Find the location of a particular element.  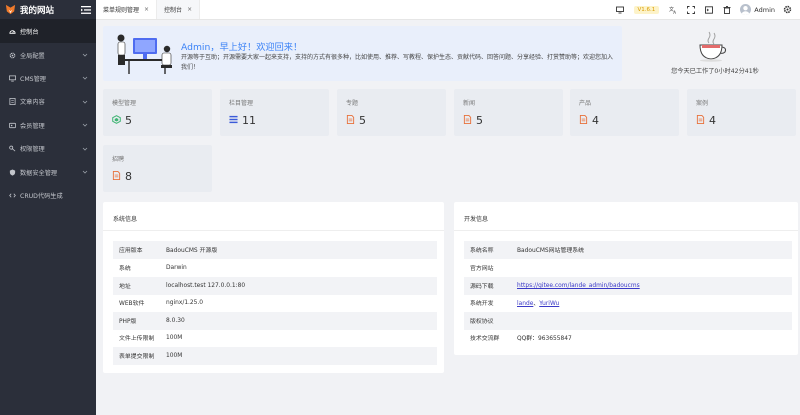

info-row: 系统开发 lande、YuriWu is located at coordinates (628, 303).